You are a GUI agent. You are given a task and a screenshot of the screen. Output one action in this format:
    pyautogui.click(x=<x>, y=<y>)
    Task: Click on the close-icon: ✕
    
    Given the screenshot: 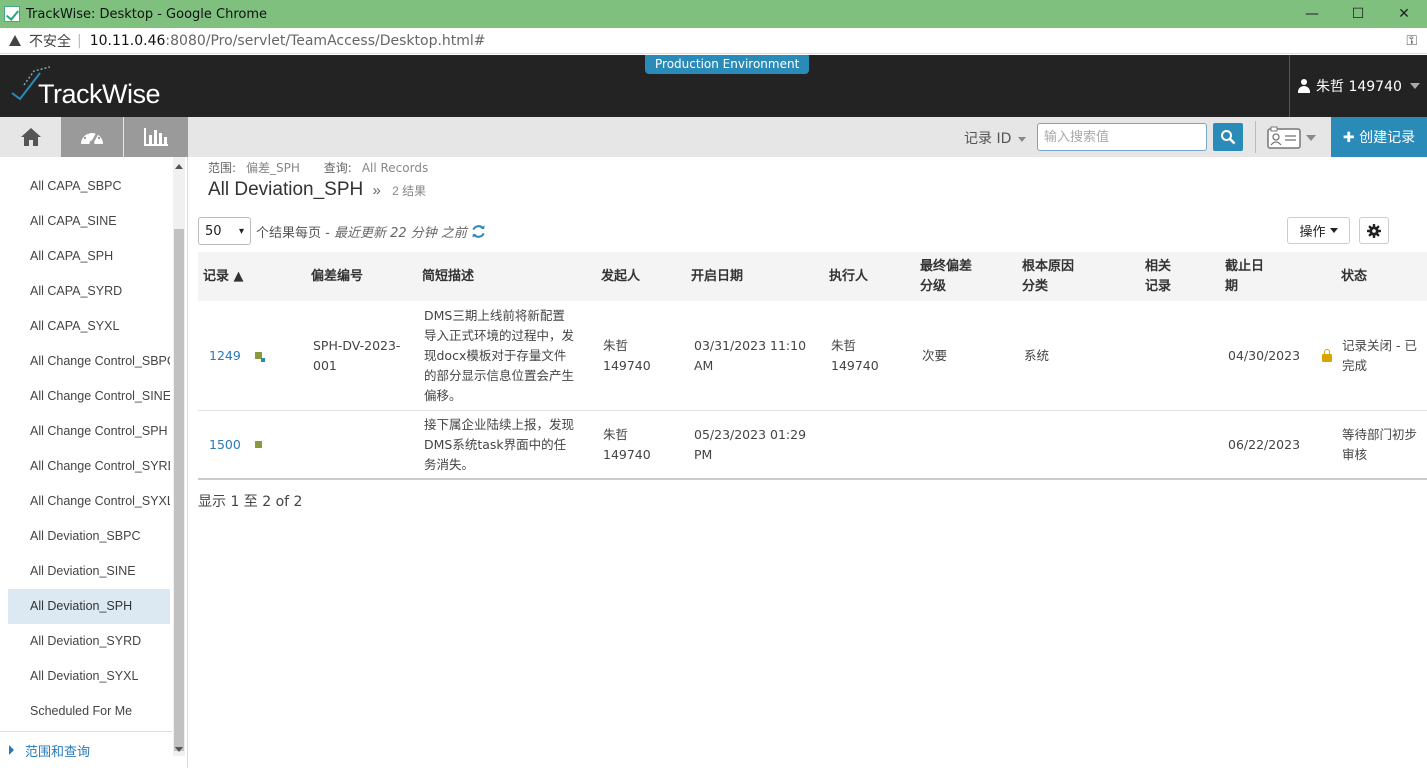 What is the action you would take?
    pyautogui.click(x=1404, y=14)
    